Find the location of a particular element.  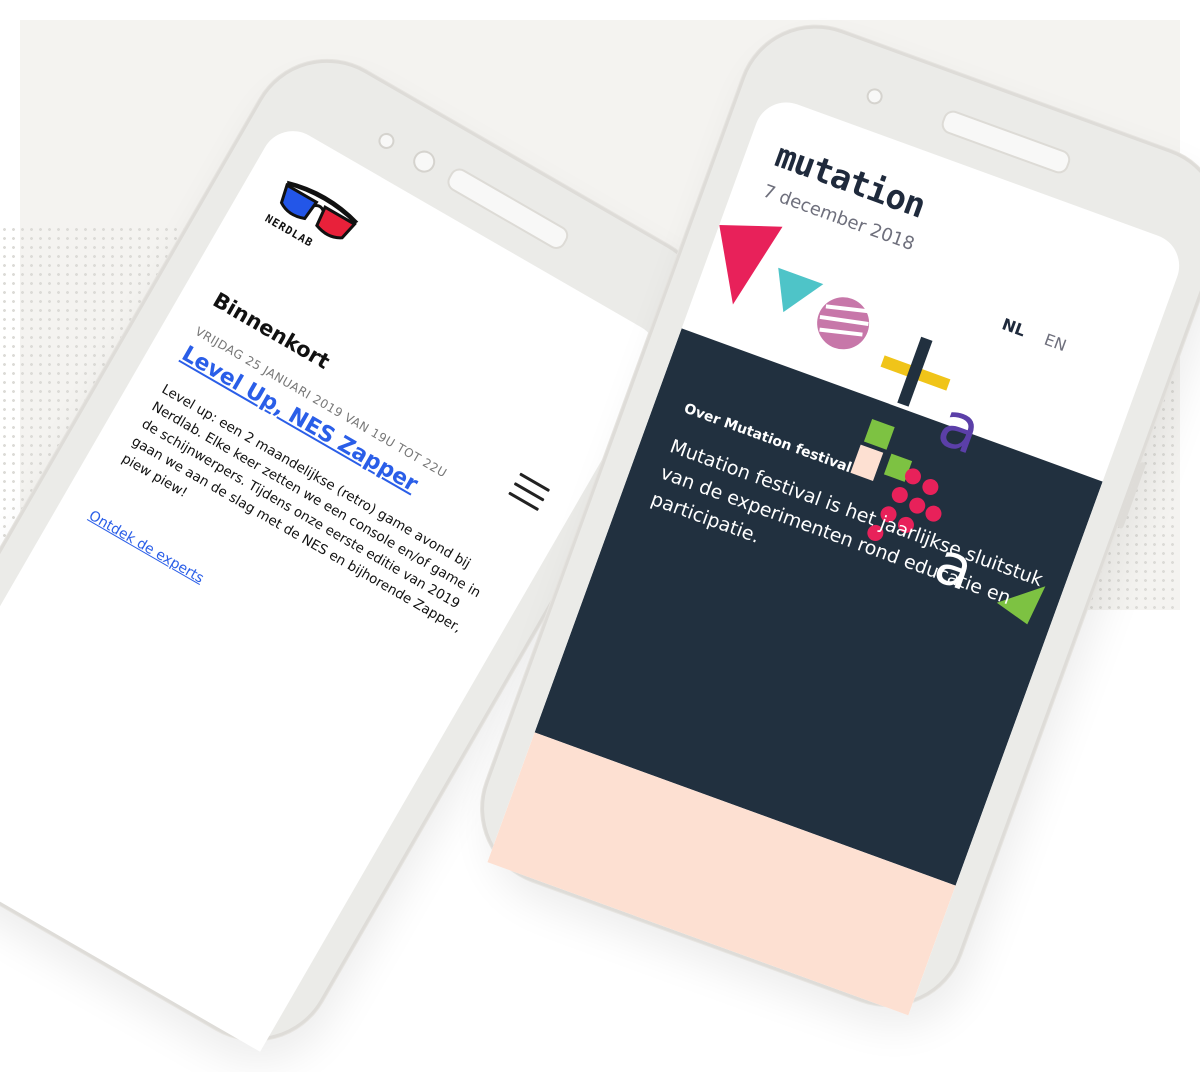

section-title: Binnenkort is located at coordinates (271, 330).